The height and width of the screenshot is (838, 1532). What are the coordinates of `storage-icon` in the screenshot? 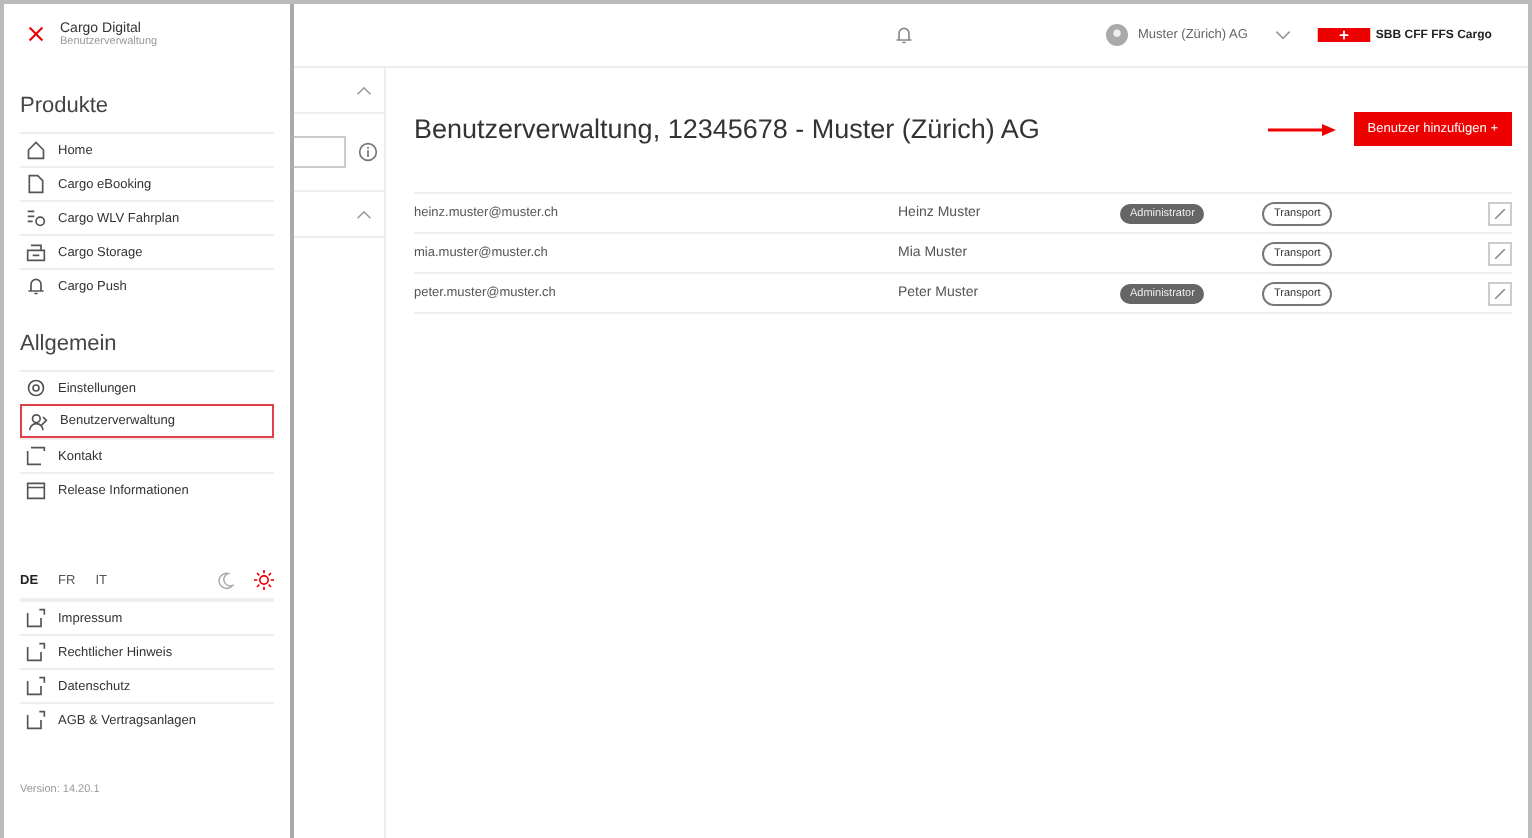 It's located at (36, 252).